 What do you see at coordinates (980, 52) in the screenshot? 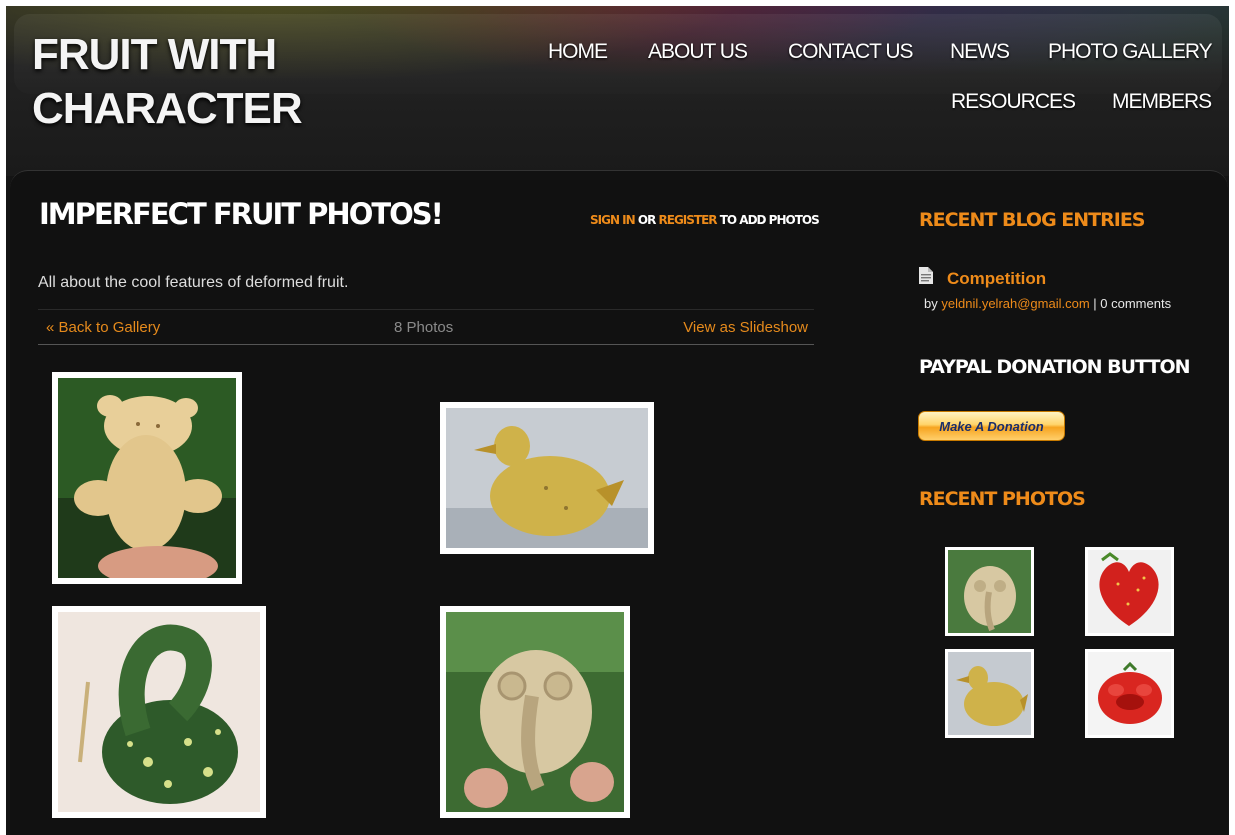
I see `nav-news: NEWS` at bounding box center [980, 52].